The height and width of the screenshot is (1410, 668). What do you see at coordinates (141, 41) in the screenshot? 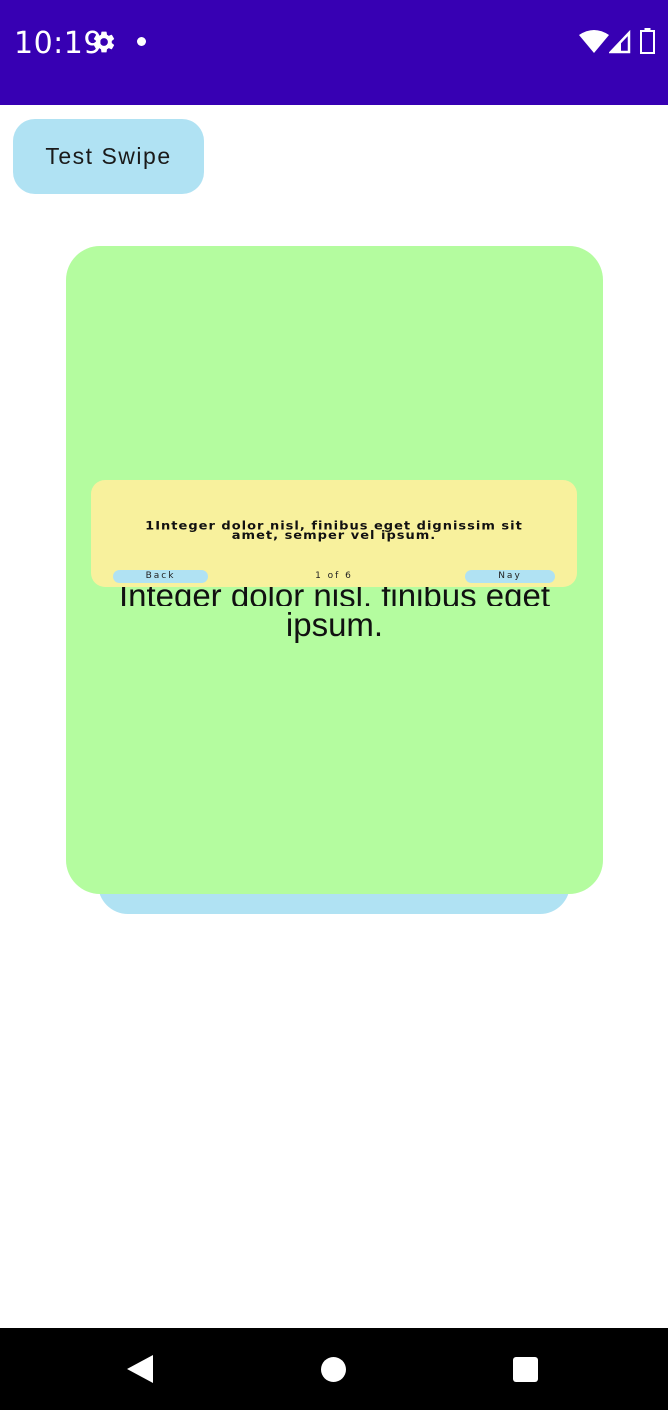
I see `notification-dot-icon` at bounding box center [141, 41].